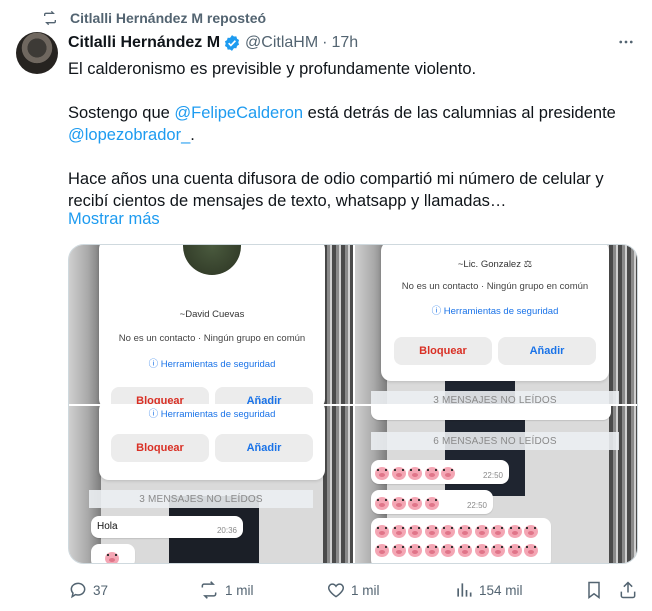  I want to click on share-icon, so click(628, 590).